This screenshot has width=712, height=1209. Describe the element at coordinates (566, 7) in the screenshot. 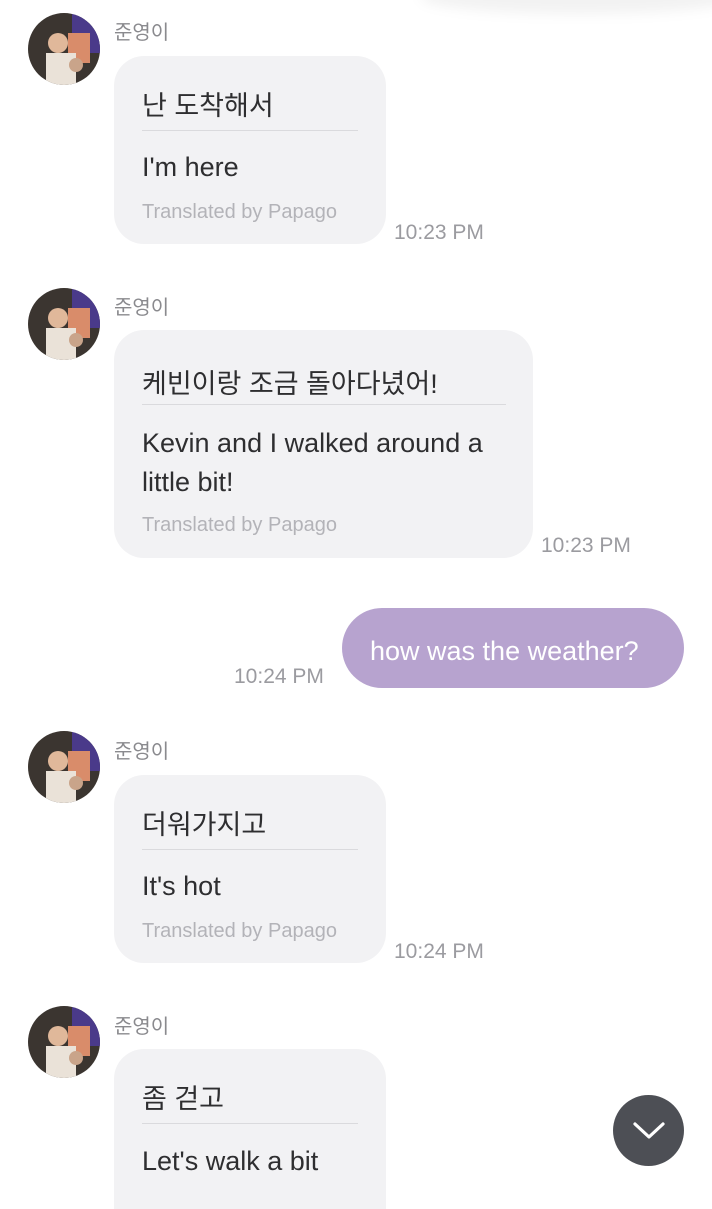

I see `top-shadow` at that location.